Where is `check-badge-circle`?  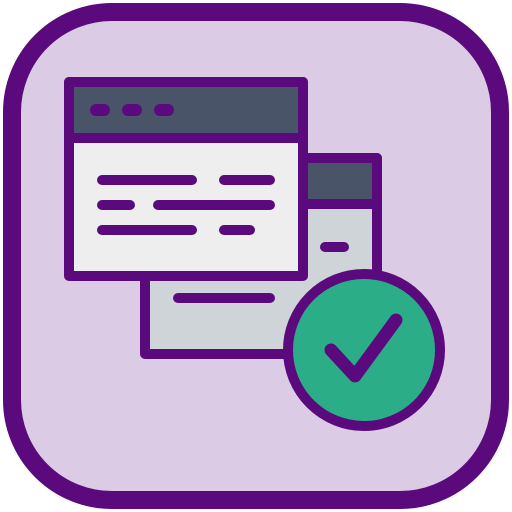
check-badge-circle is located at coordinates (364, 350).